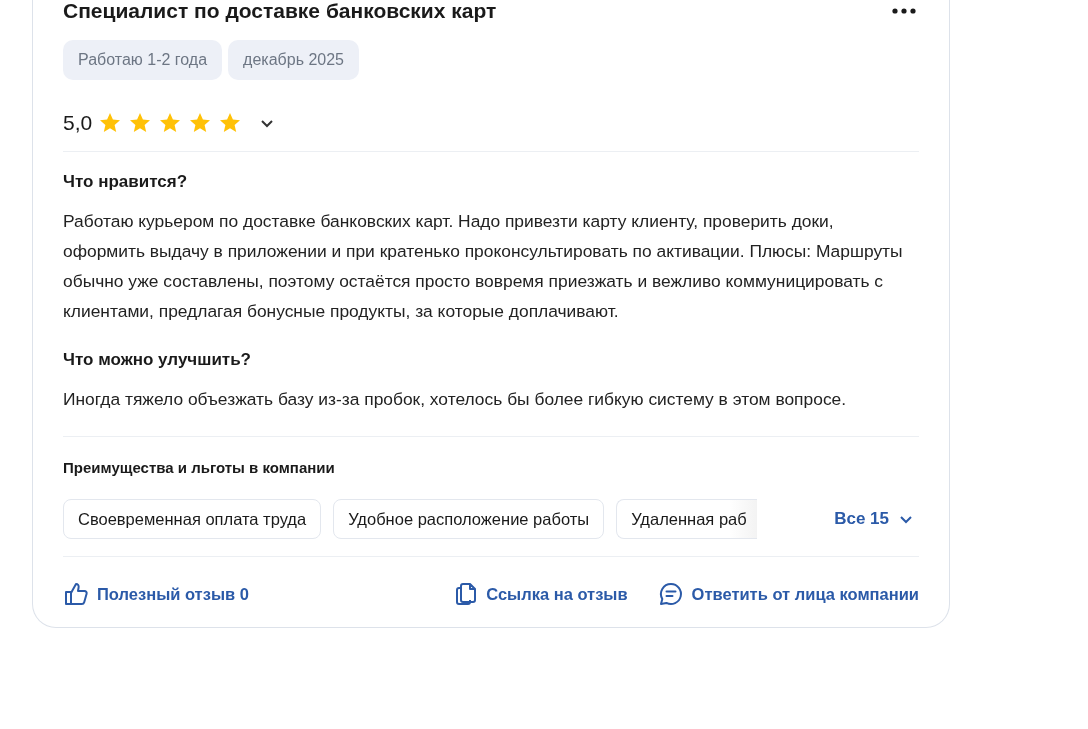 The image size is (1088, 729). I want to click on tag: Работаю 1-2 года, so click(143, 60).